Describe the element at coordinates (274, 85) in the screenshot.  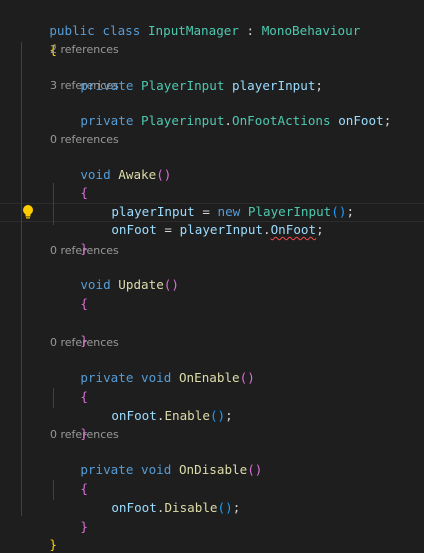
I see `field-name: playerInput` at that location.